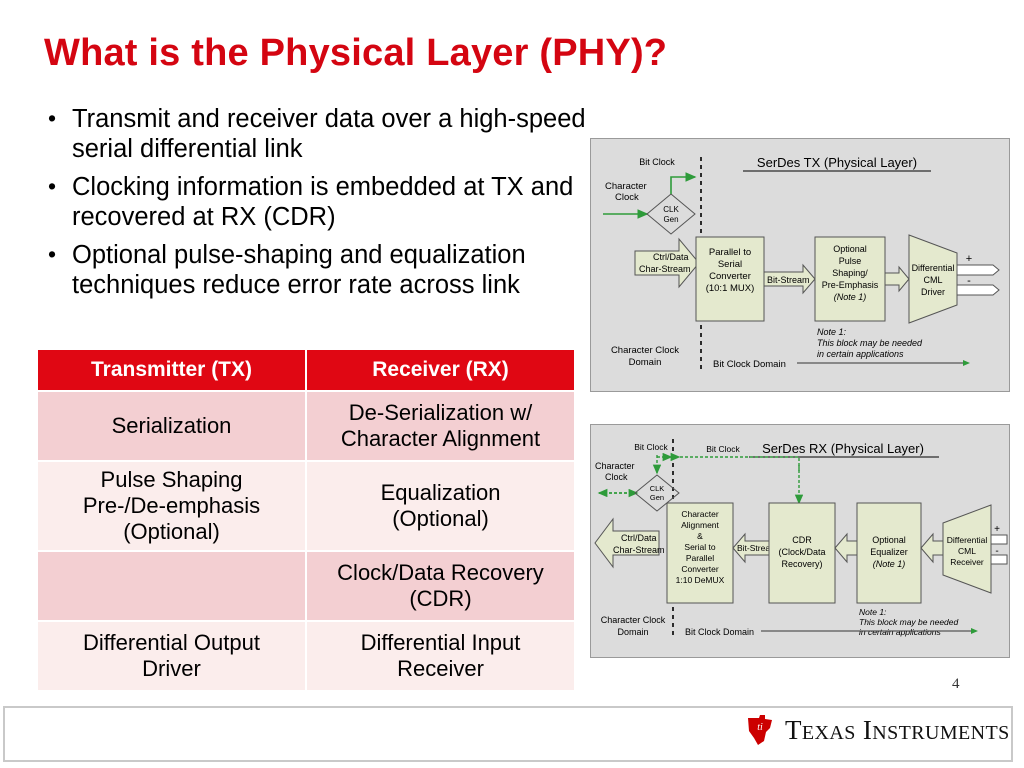 The height and width of the screenshot is (768, 1024). I want to click on ti-word-t: T, so click(793, 729).